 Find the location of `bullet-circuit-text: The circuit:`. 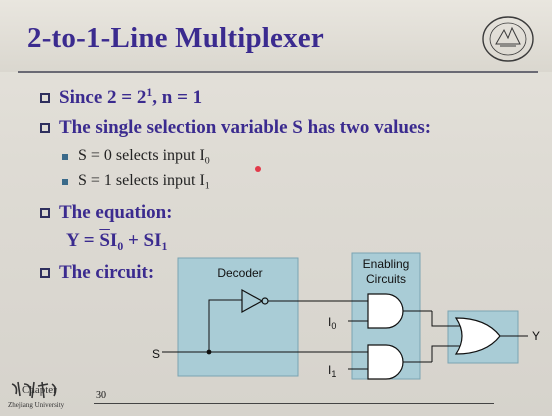

bullet-circuit-text: The circuit: is located at coordinates (107, 272).